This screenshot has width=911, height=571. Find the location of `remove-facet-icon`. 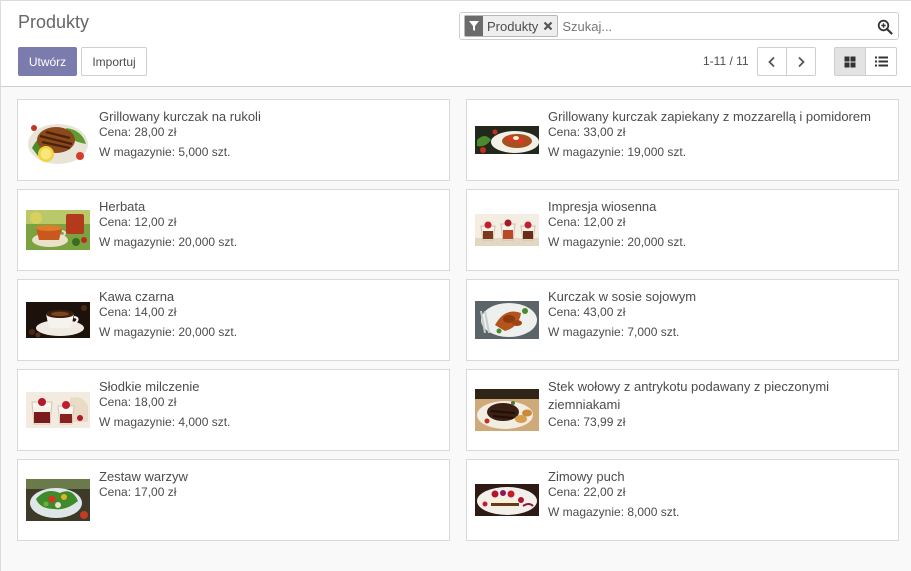

remove-facet-icon is located at coordinates (548, 26).